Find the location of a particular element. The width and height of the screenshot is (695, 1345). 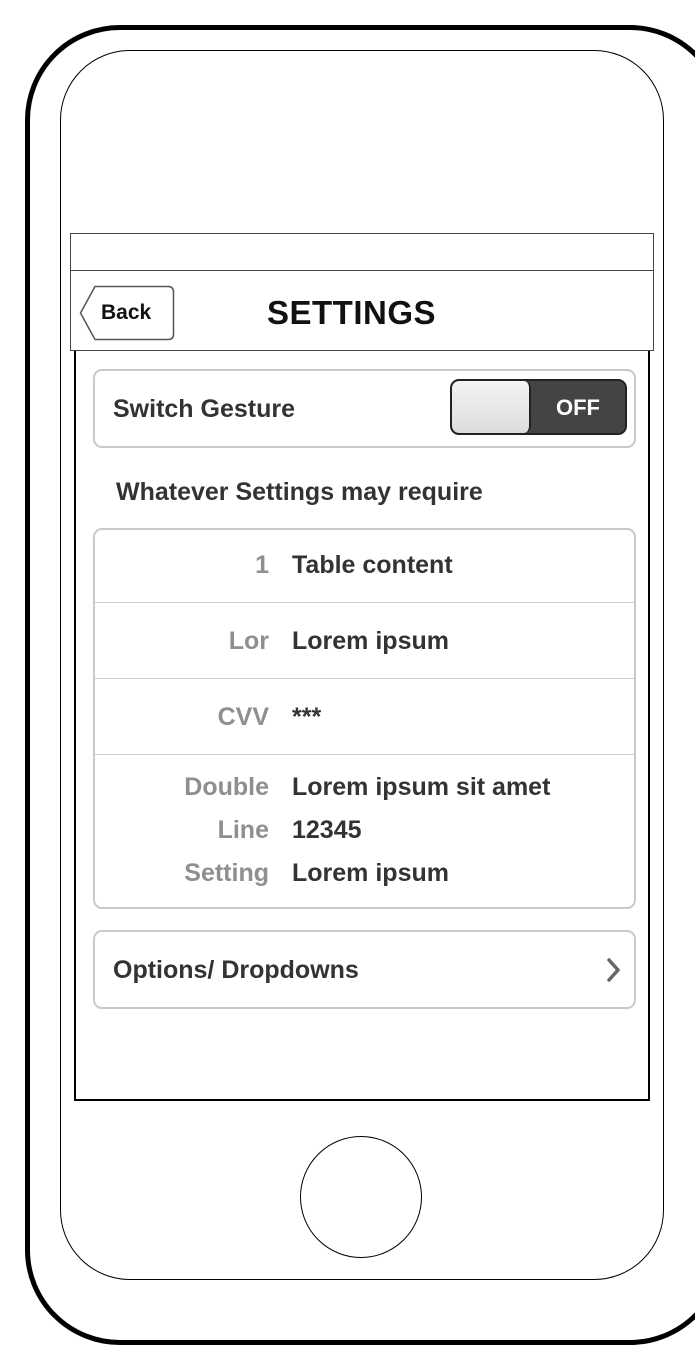

chevron-right-icon is located at coordinates (613, 970).